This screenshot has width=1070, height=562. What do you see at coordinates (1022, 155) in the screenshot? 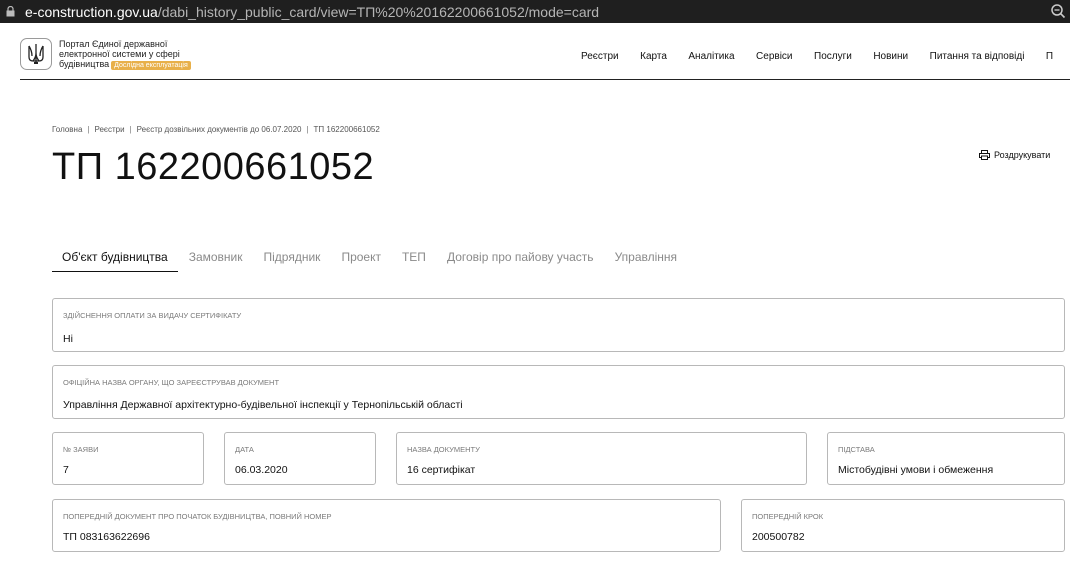
I see `print-label: Роздрукувати` at bounding box center [1022, 155].